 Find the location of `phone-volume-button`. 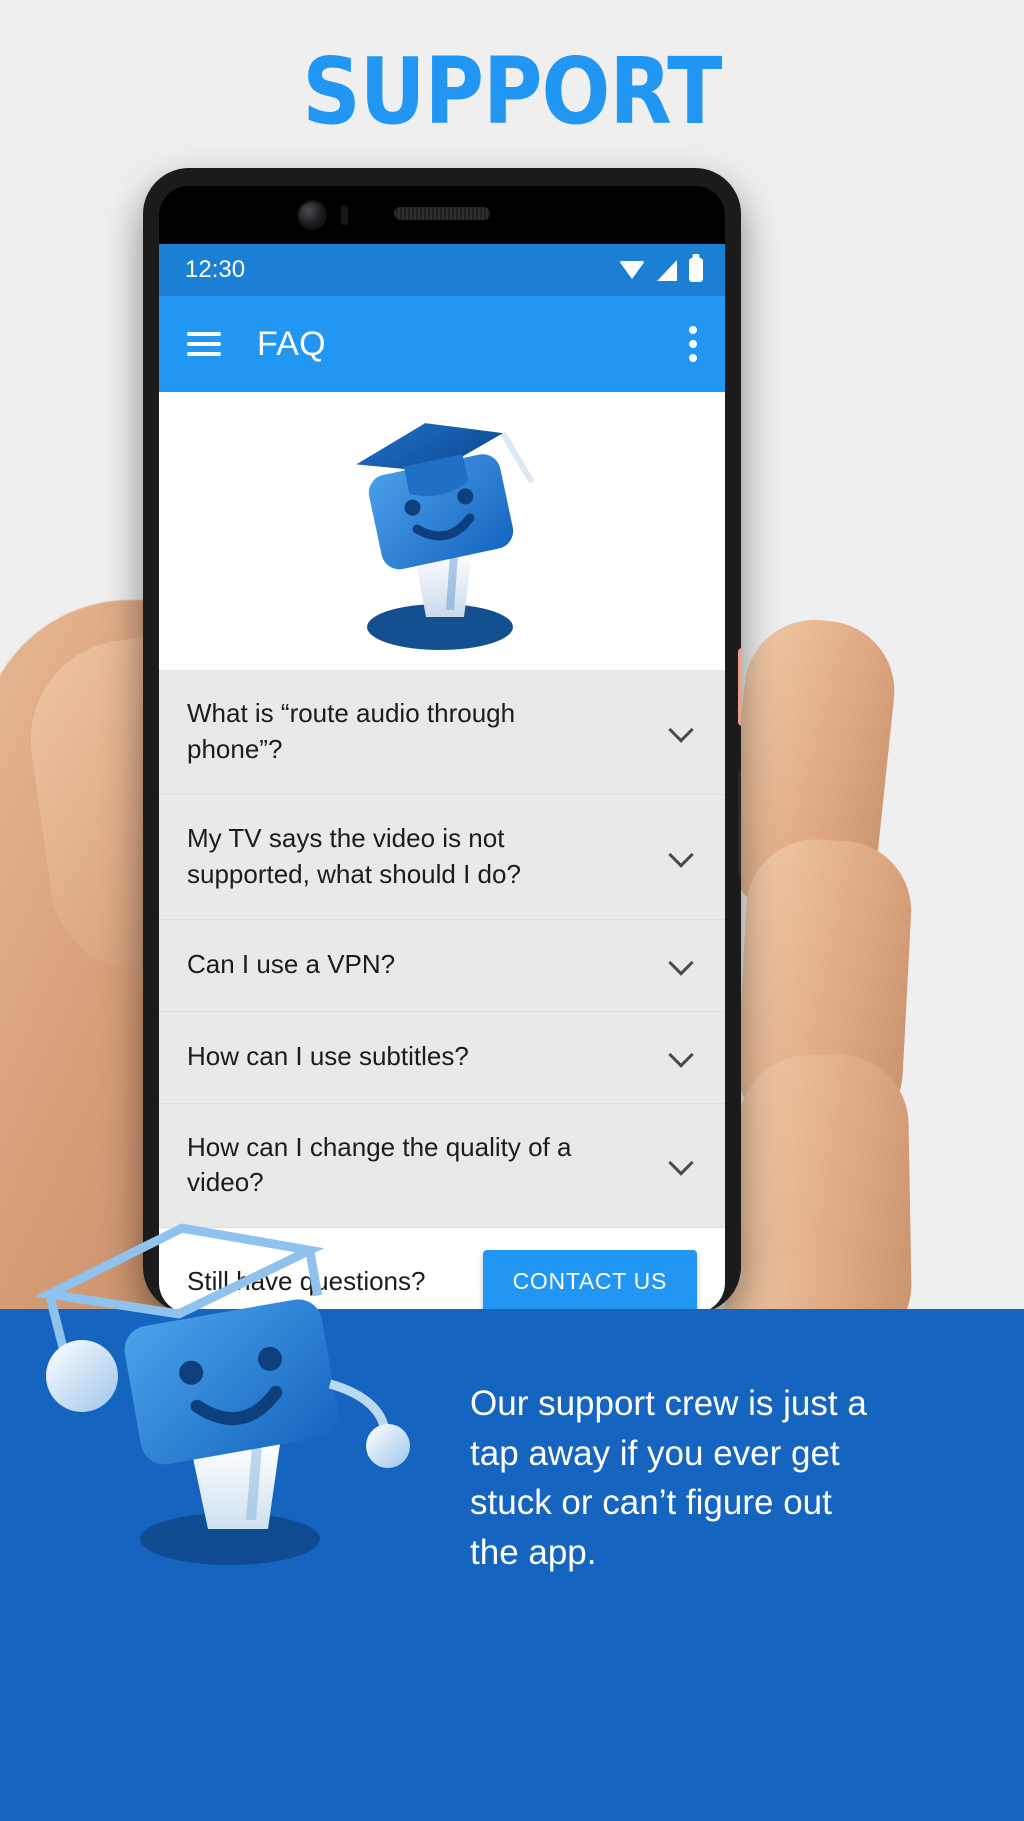

phone-volume-button is located at coordinates (739, 823).